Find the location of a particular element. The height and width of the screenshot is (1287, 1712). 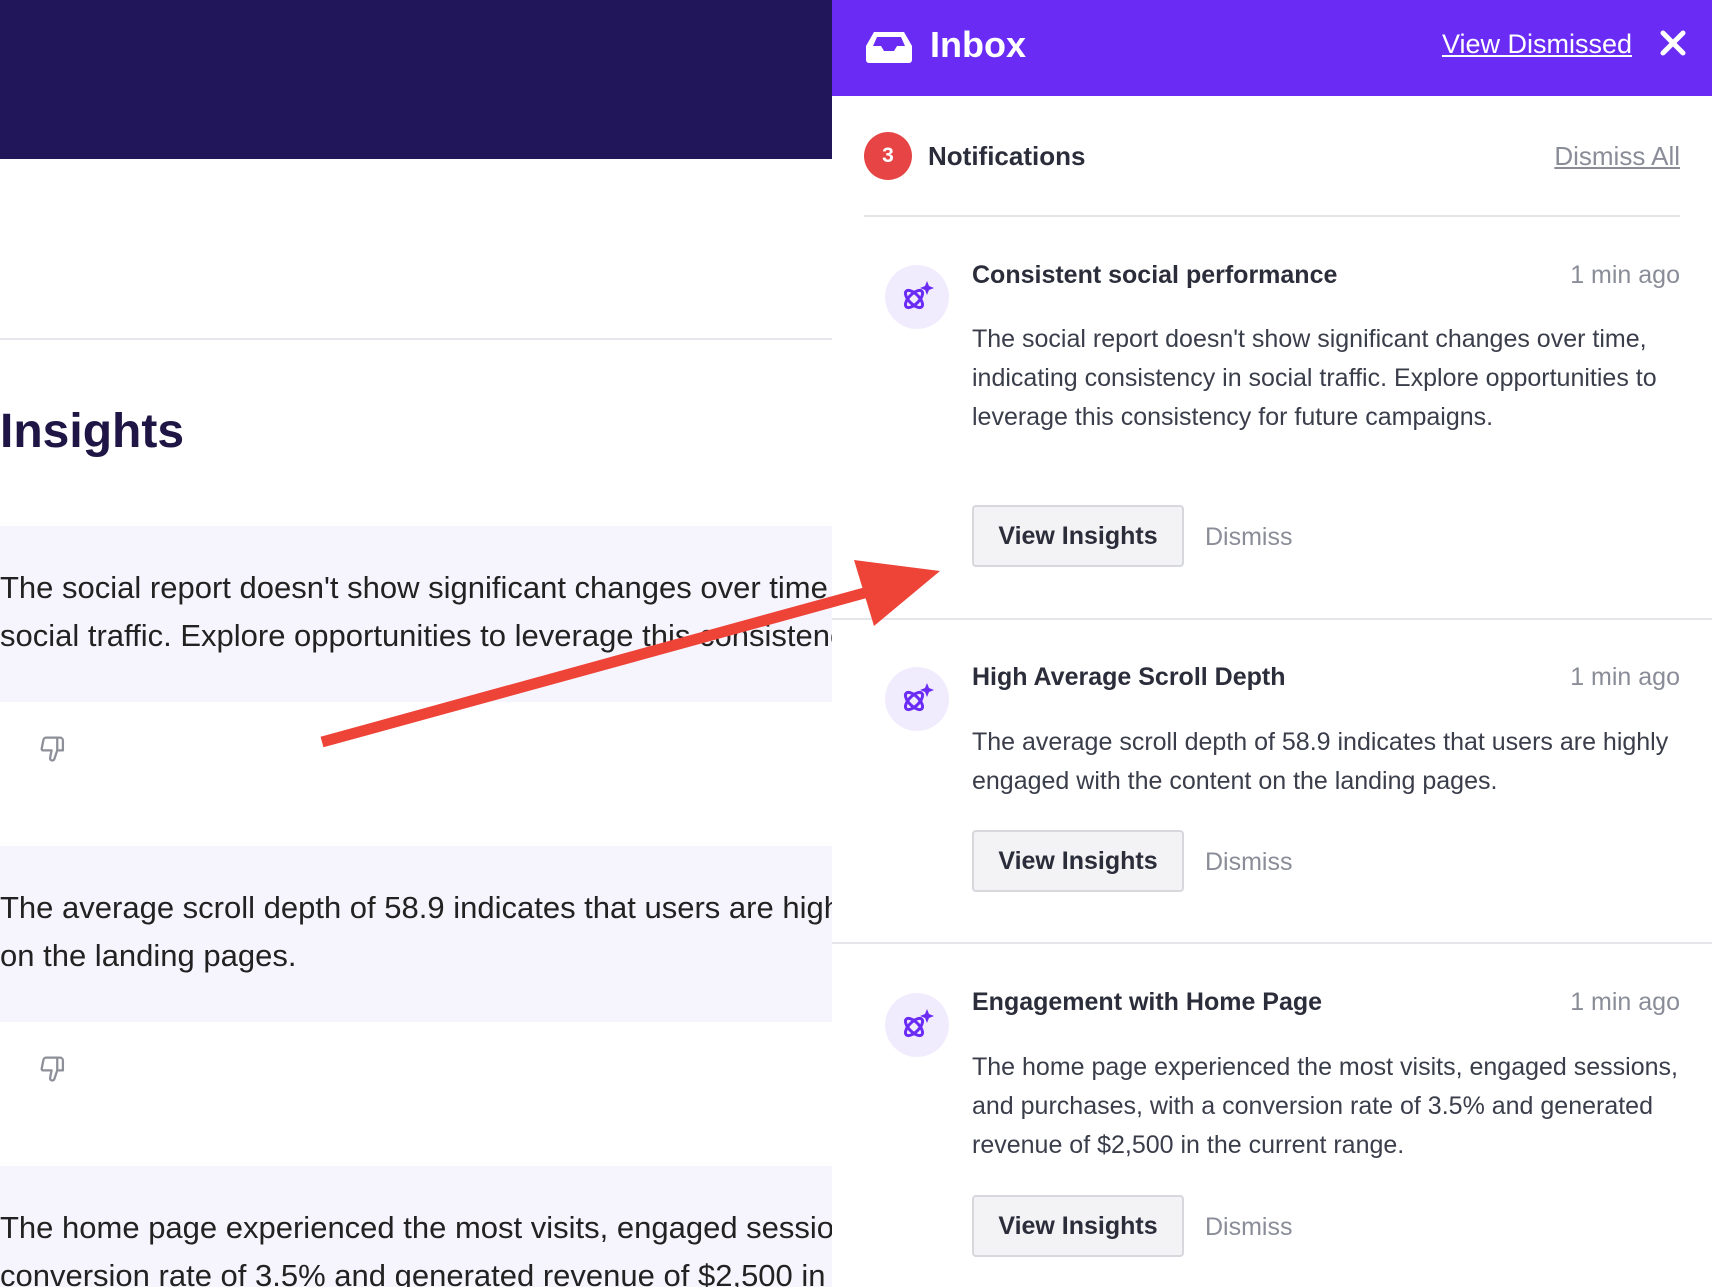

section-divider is located at coordinates (416, 339).